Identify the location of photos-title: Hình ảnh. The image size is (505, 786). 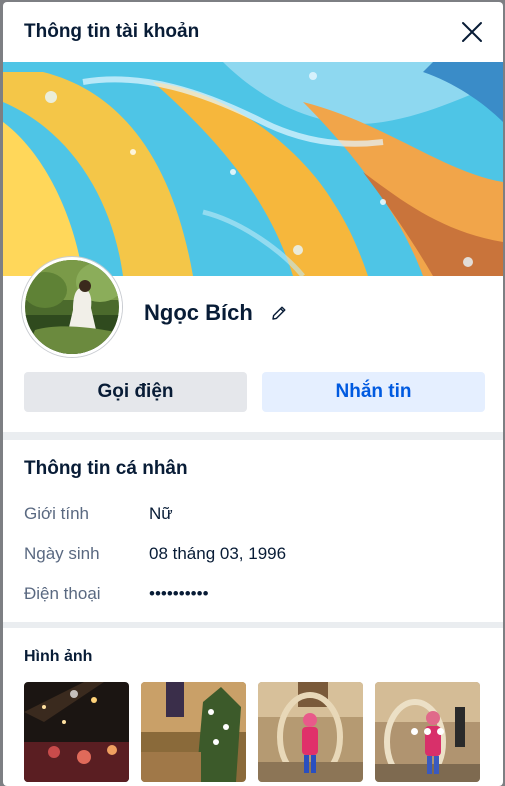
(58, 656).